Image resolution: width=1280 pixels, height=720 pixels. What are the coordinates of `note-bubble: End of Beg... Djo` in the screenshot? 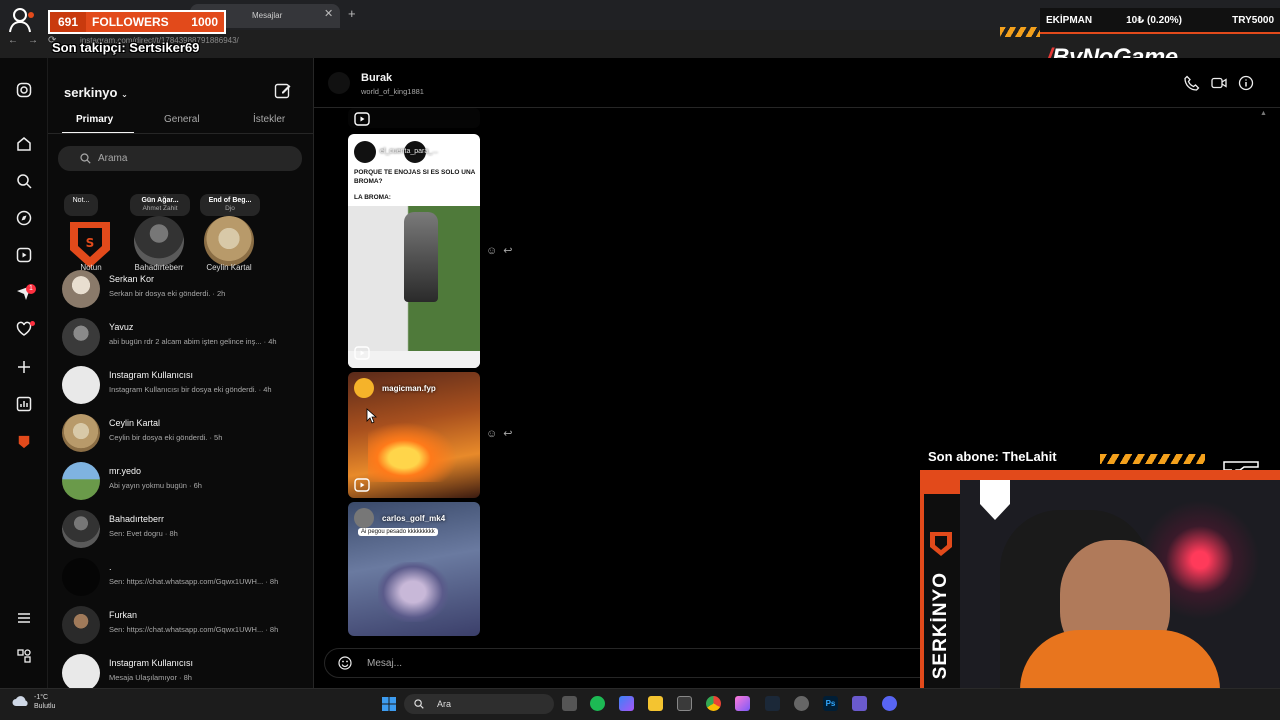 It's located at (230, 205).